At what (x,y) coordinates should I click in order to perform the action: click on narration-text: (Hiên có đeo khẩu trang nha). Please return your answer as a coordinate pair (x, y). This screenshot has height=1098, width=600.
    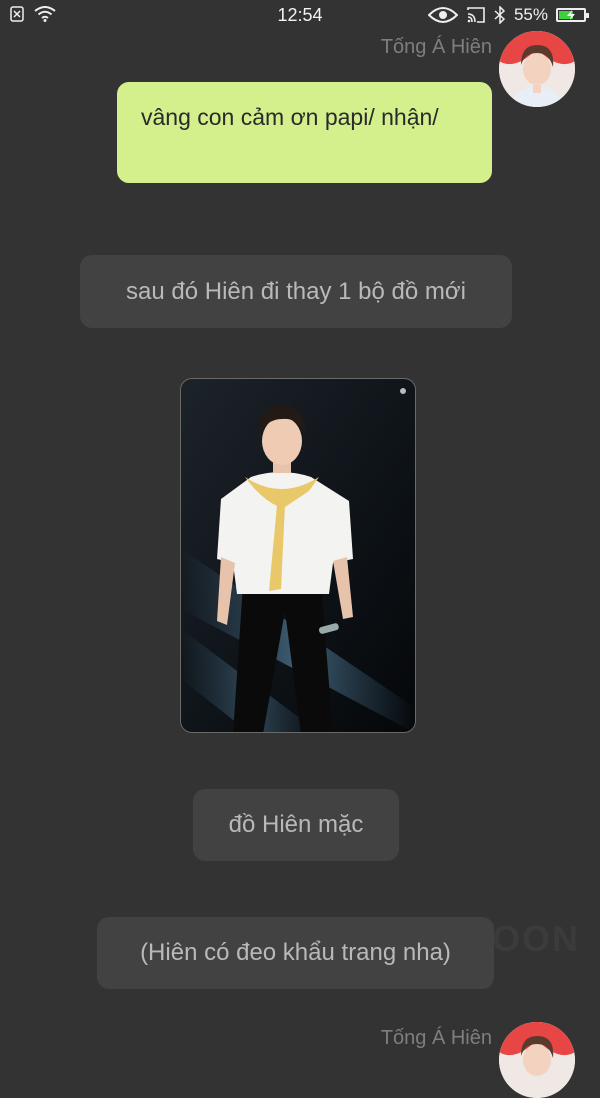
    Looking at the image, I should click on (295, 952).